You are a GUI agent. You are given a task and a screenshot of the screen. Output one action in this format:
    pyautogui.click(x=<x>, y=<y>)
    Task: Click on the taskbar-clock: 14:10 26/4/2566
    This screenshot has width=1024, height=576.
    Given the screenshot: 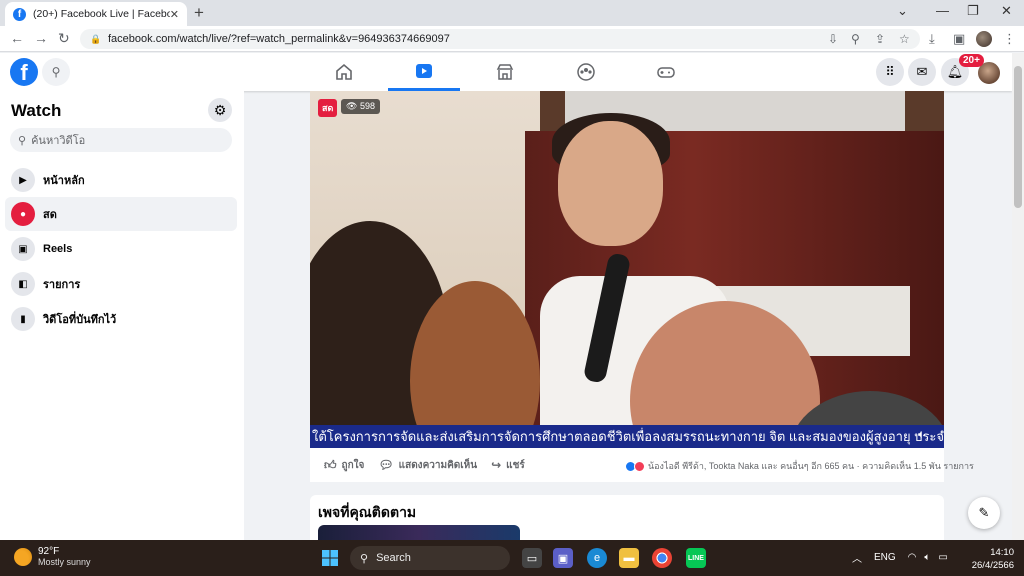 What is the action you would take?
    pyautogui.click(x=992, y=559)
    